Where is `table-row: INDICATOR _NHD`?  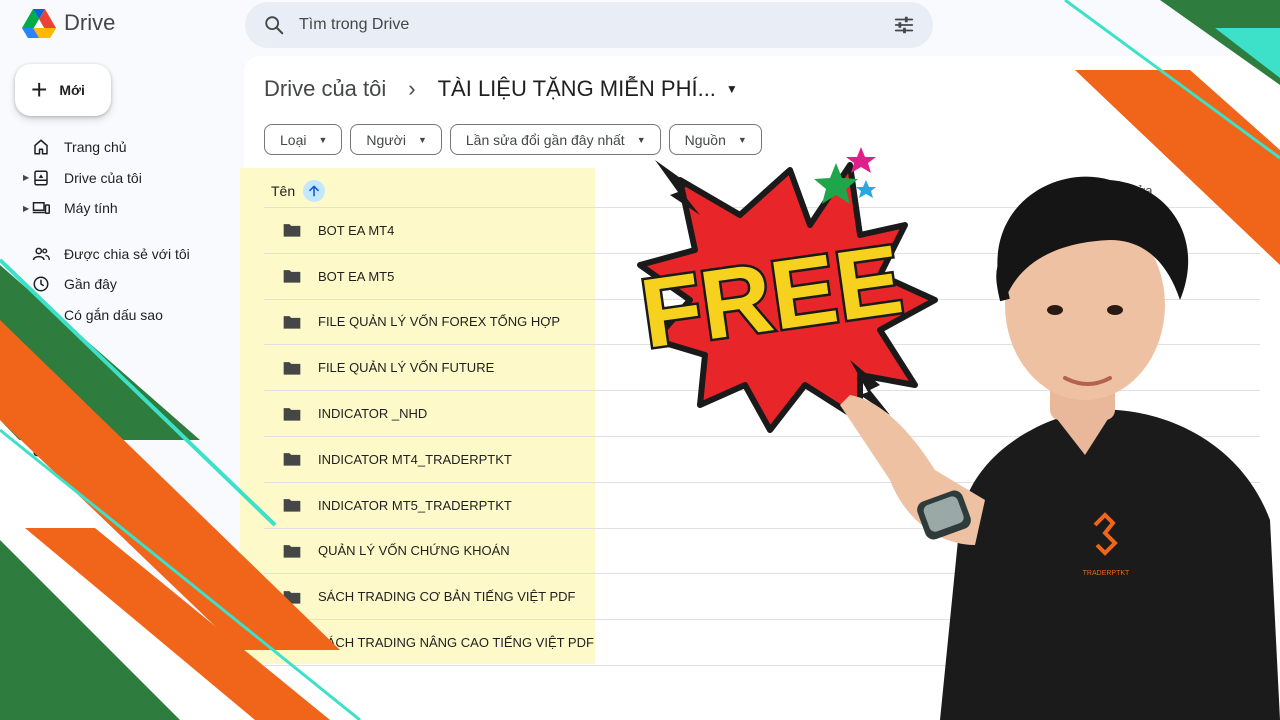 table-row: INDICATOR _NHD is located at coordinates (762, 414).